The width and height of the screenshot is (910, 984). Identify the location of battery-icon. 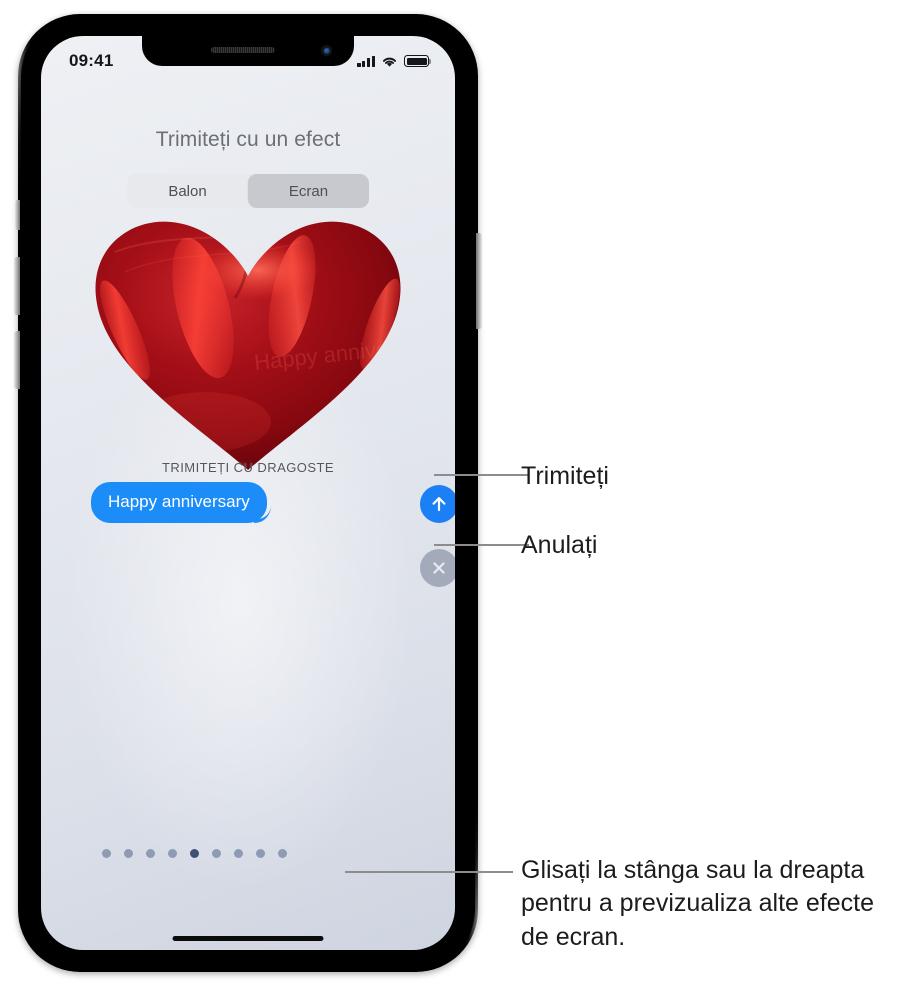
(418, 61).